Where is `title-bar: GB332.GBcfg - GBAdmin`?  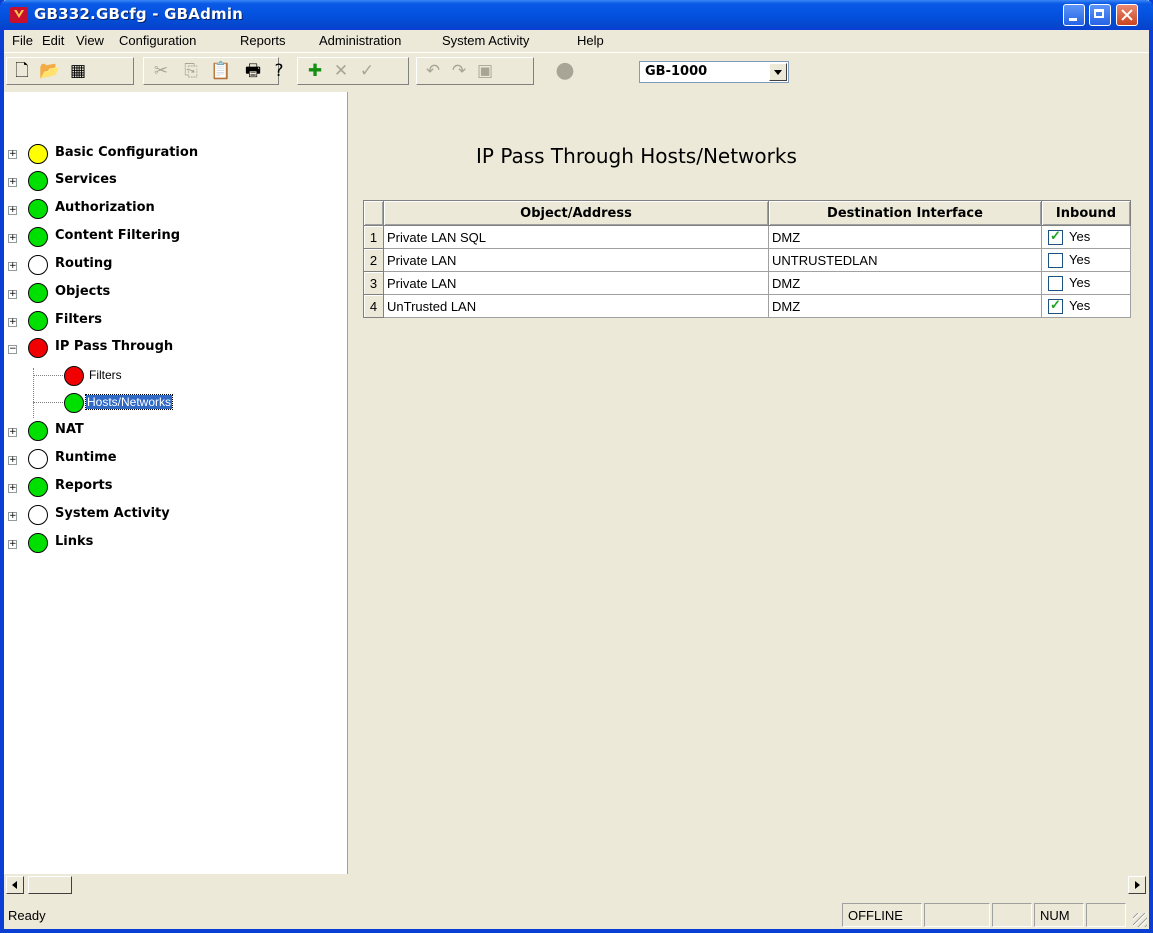 title-bar: GB332.GBcfg - GBAdmin is located at coordinates (576, 15).